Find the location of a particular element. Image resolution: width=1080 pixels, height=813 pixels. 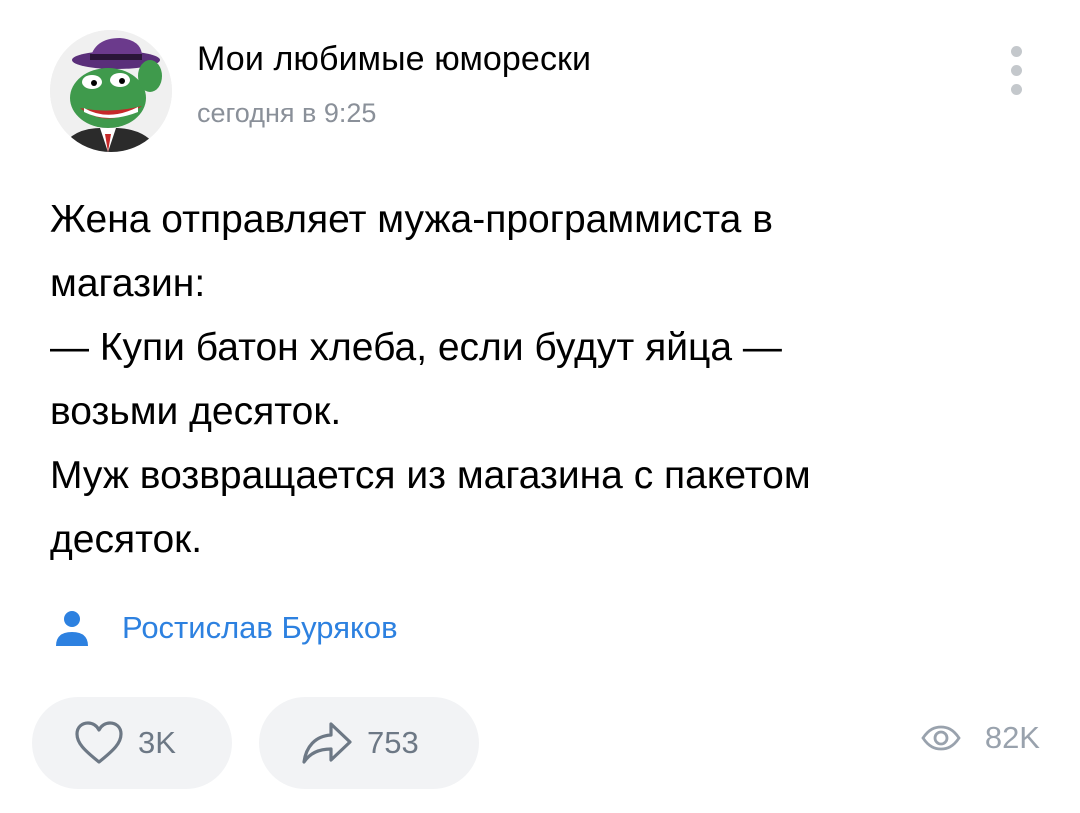

more-options-button is located at coordinates (1016, 70).